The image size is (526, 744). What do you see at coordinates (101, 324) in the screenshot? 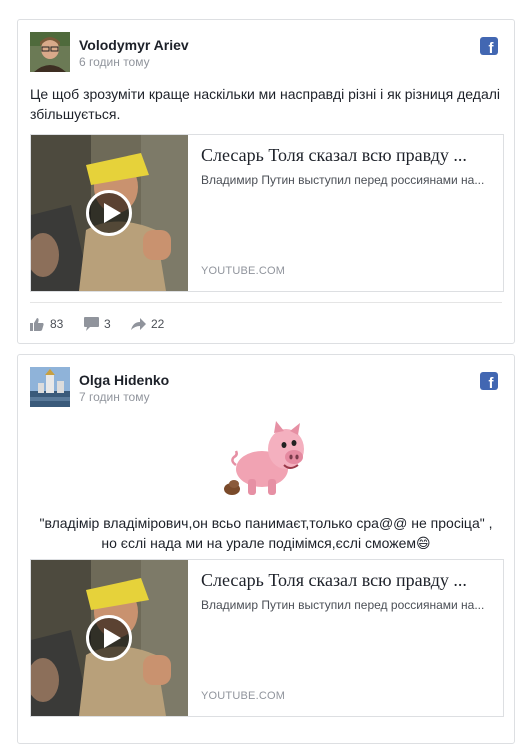
I see `comments-count: 3` at bounding box center [101, 324].